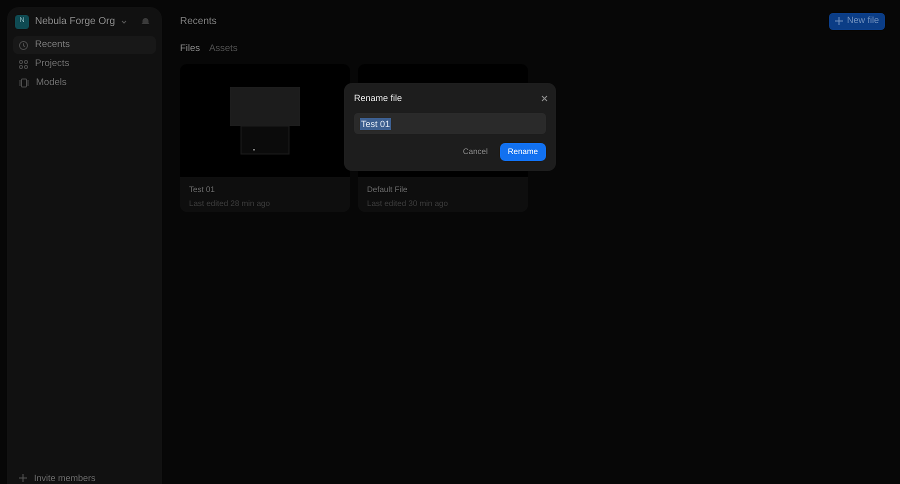 The width and height of the screenshot is (900, 484). Describe the element at coordinates (387, 190) in the screenshot. I see `file-name: Default File` at that location.